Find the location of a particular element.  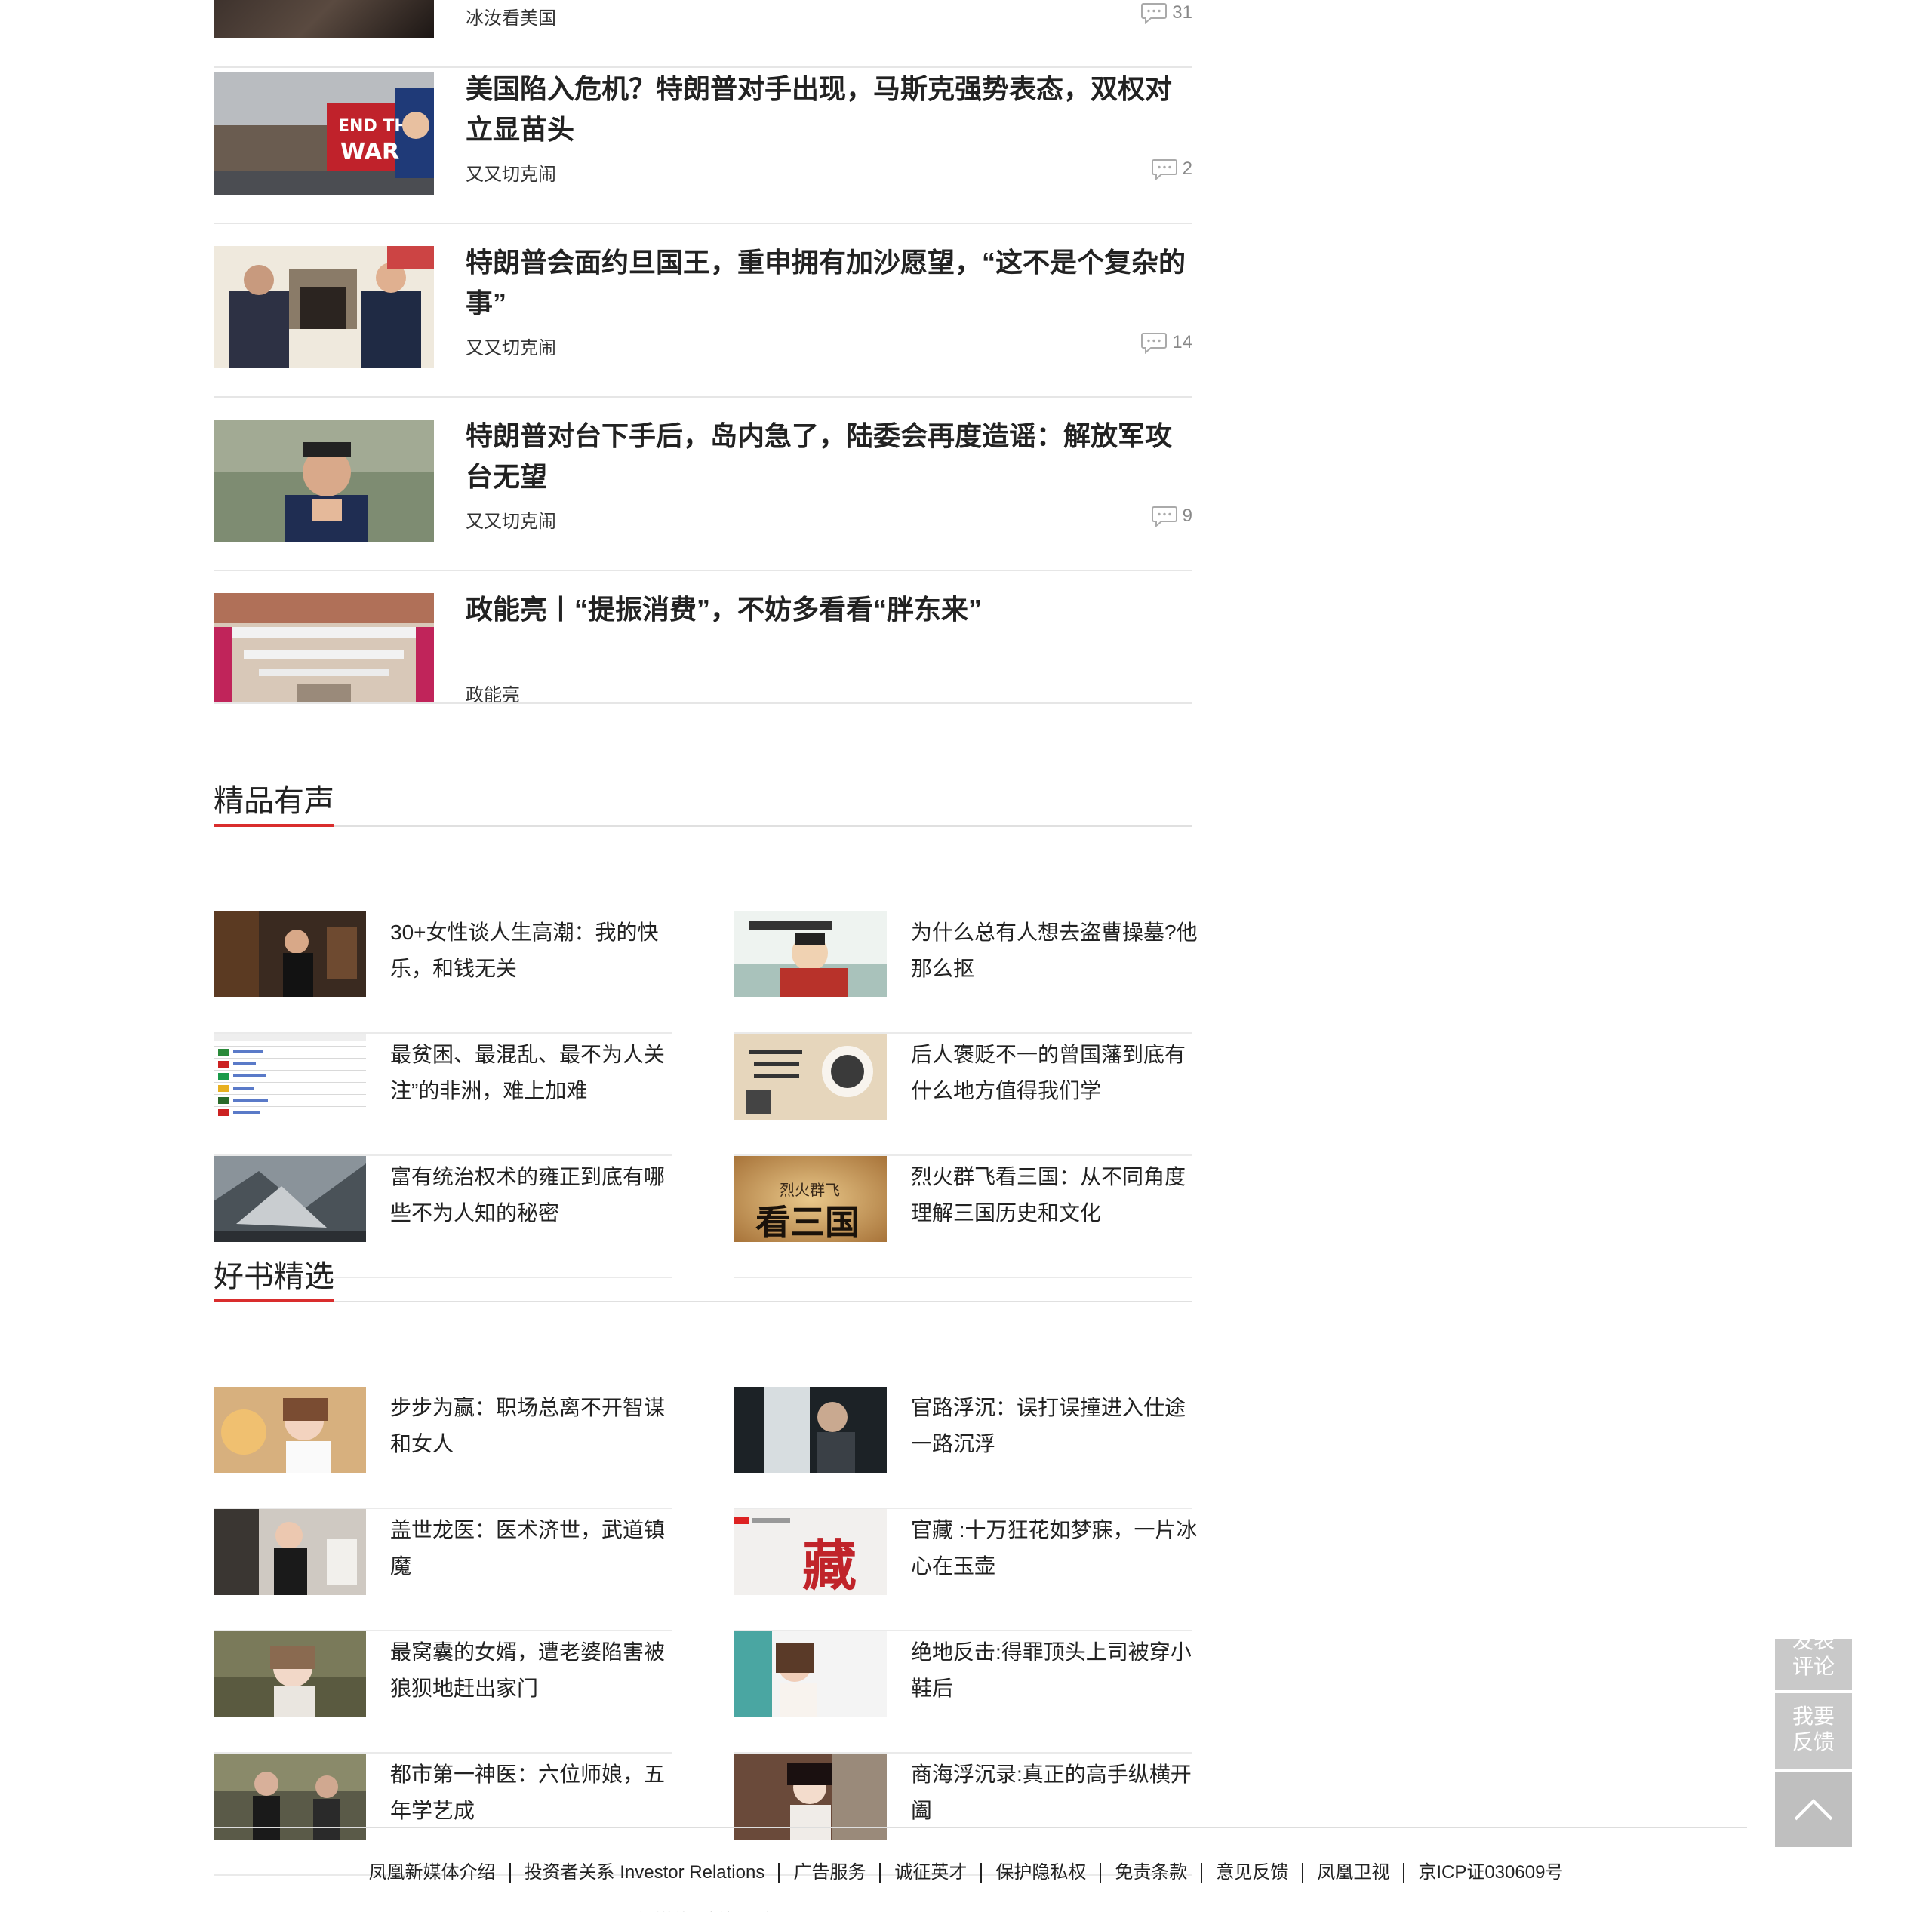

news-source: 冰汝看美国 is located at coordinates (511, 16).